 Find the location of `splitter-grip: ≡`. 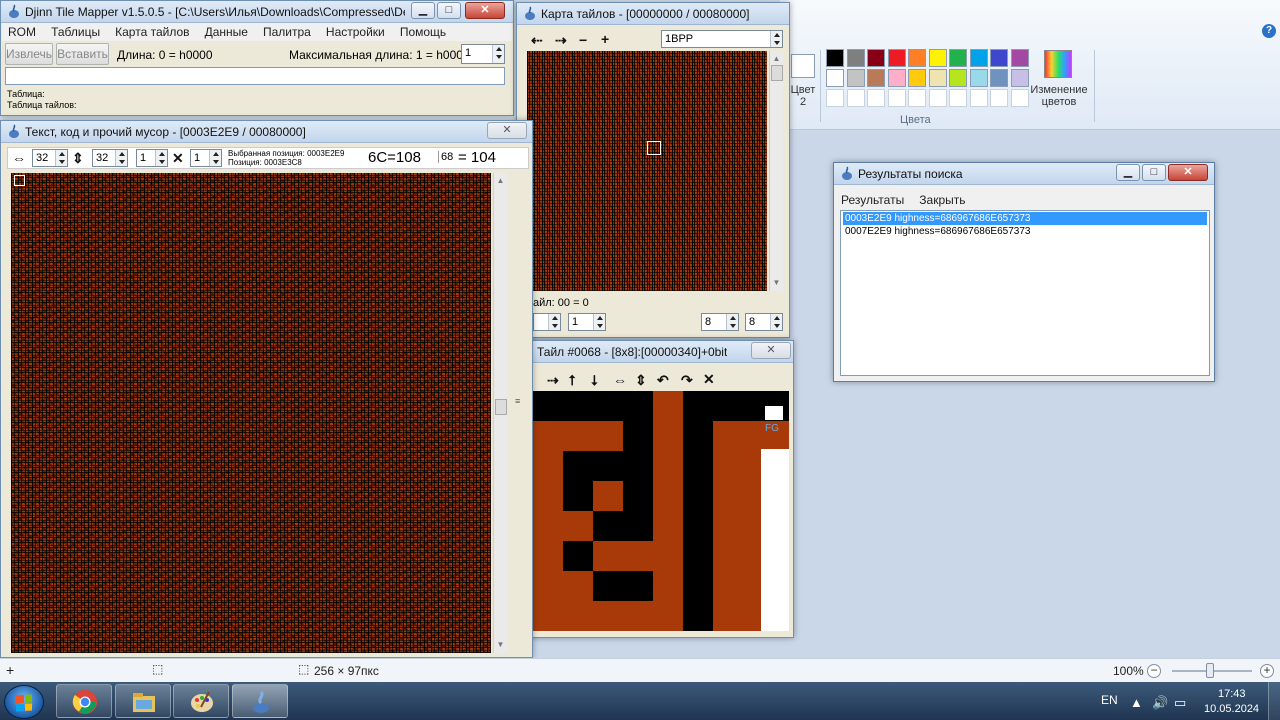

splitter-grip: ≡ is located at coordinates (517, 401).